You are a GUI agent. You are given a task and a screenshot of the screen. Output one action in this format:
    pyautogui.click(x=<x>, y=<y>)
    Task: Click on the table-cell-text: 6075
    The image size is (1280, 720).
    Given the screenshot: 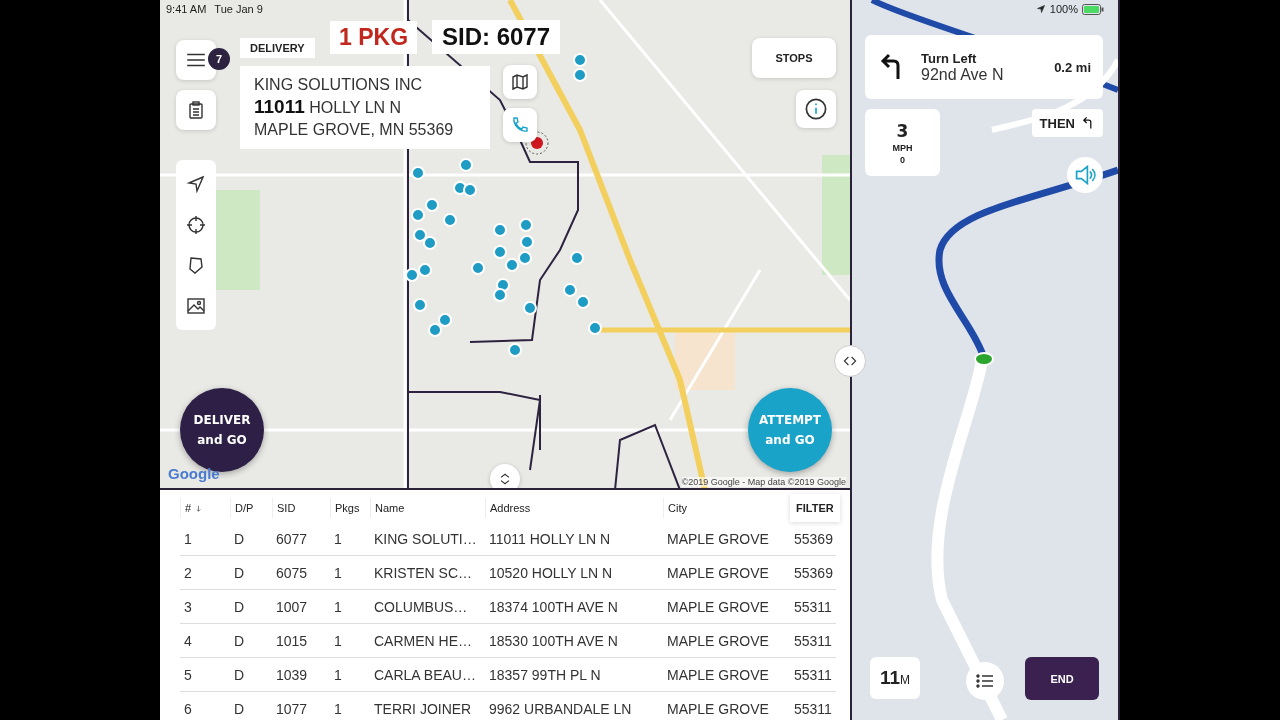 What is the action you would take?
    pyautogui.click(x=292, y=572)
    